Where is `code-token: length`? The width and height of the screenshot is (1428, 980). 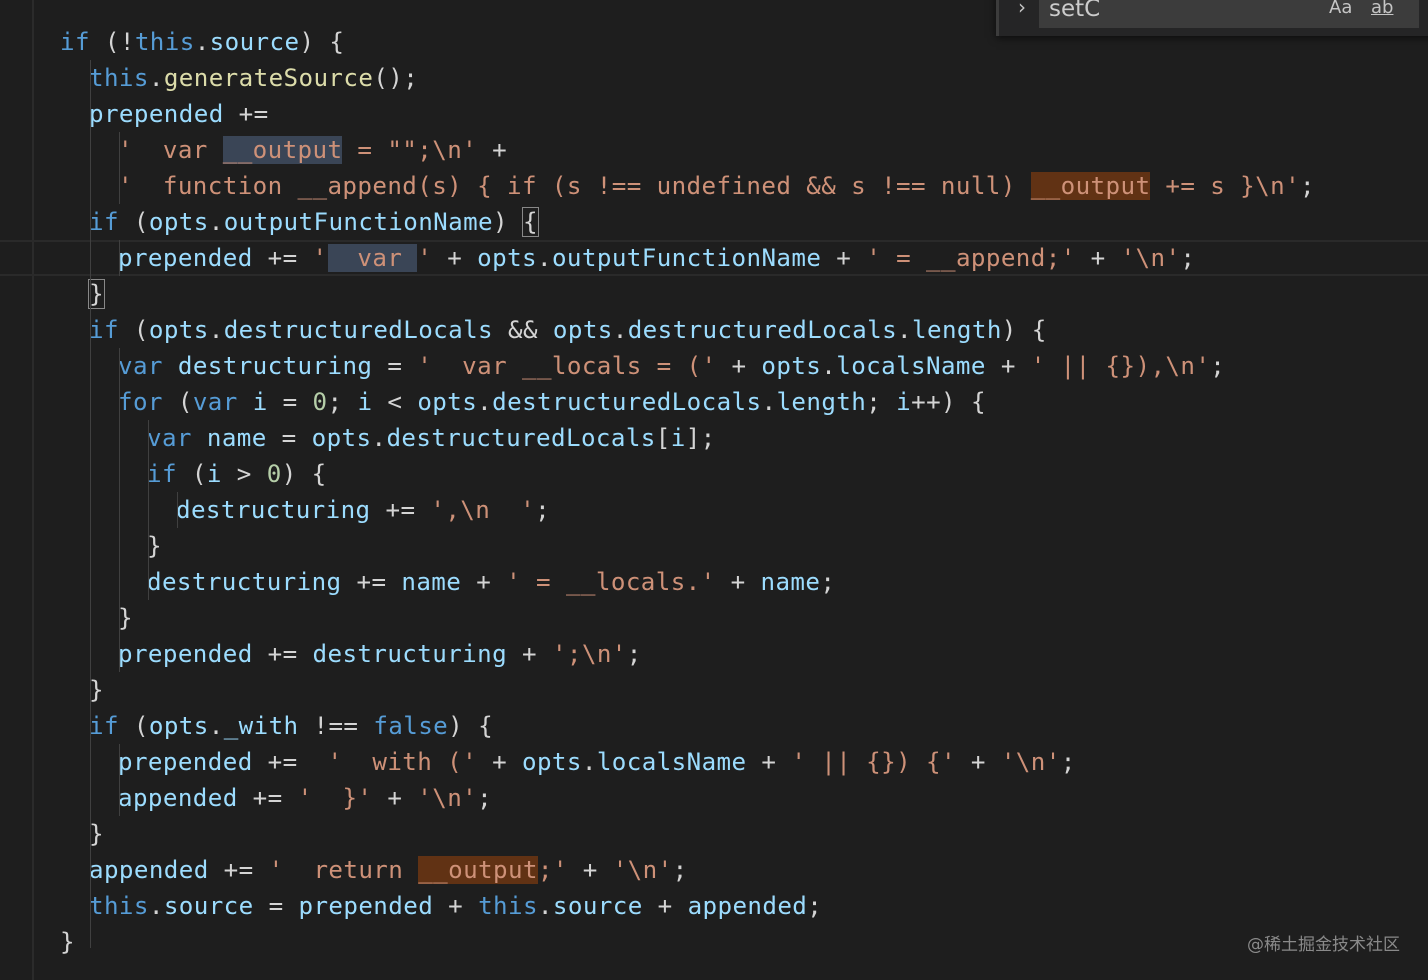
code-token: length is located at coordinates (821, 402).